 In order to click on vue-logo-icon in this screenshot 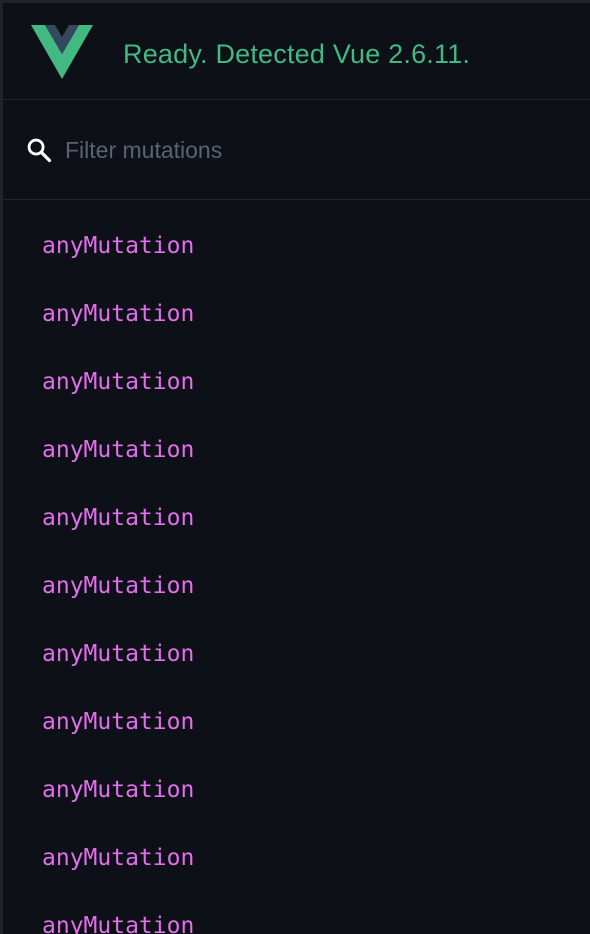, I will do `click(62, 52)`.